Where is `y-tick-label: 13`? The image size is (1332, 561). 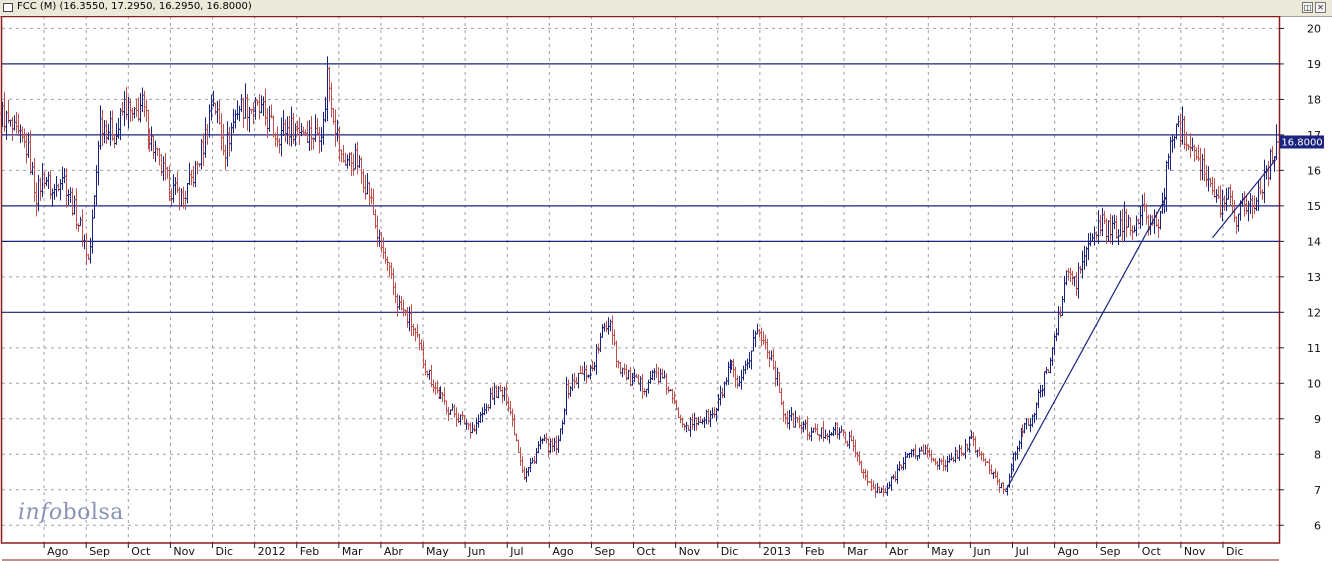 y-tick-label: 13 is located at coordinates (1314, 277).